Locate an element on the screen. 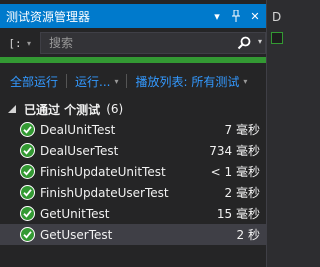 The width and height of the screenshot is (320, 267). test-row: FinishUpdateUnitTest < 1 毫秒 is located at coordinates (133, 171).